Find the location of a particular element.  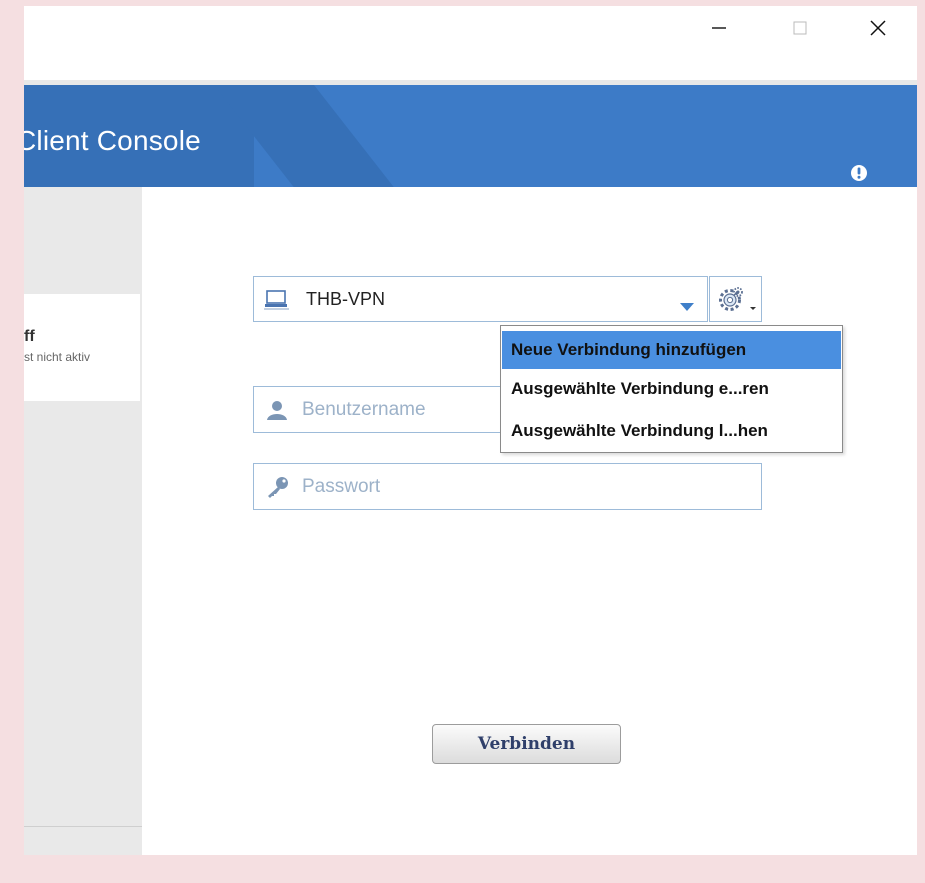

gear-icon is located at coordinates (737, 299).